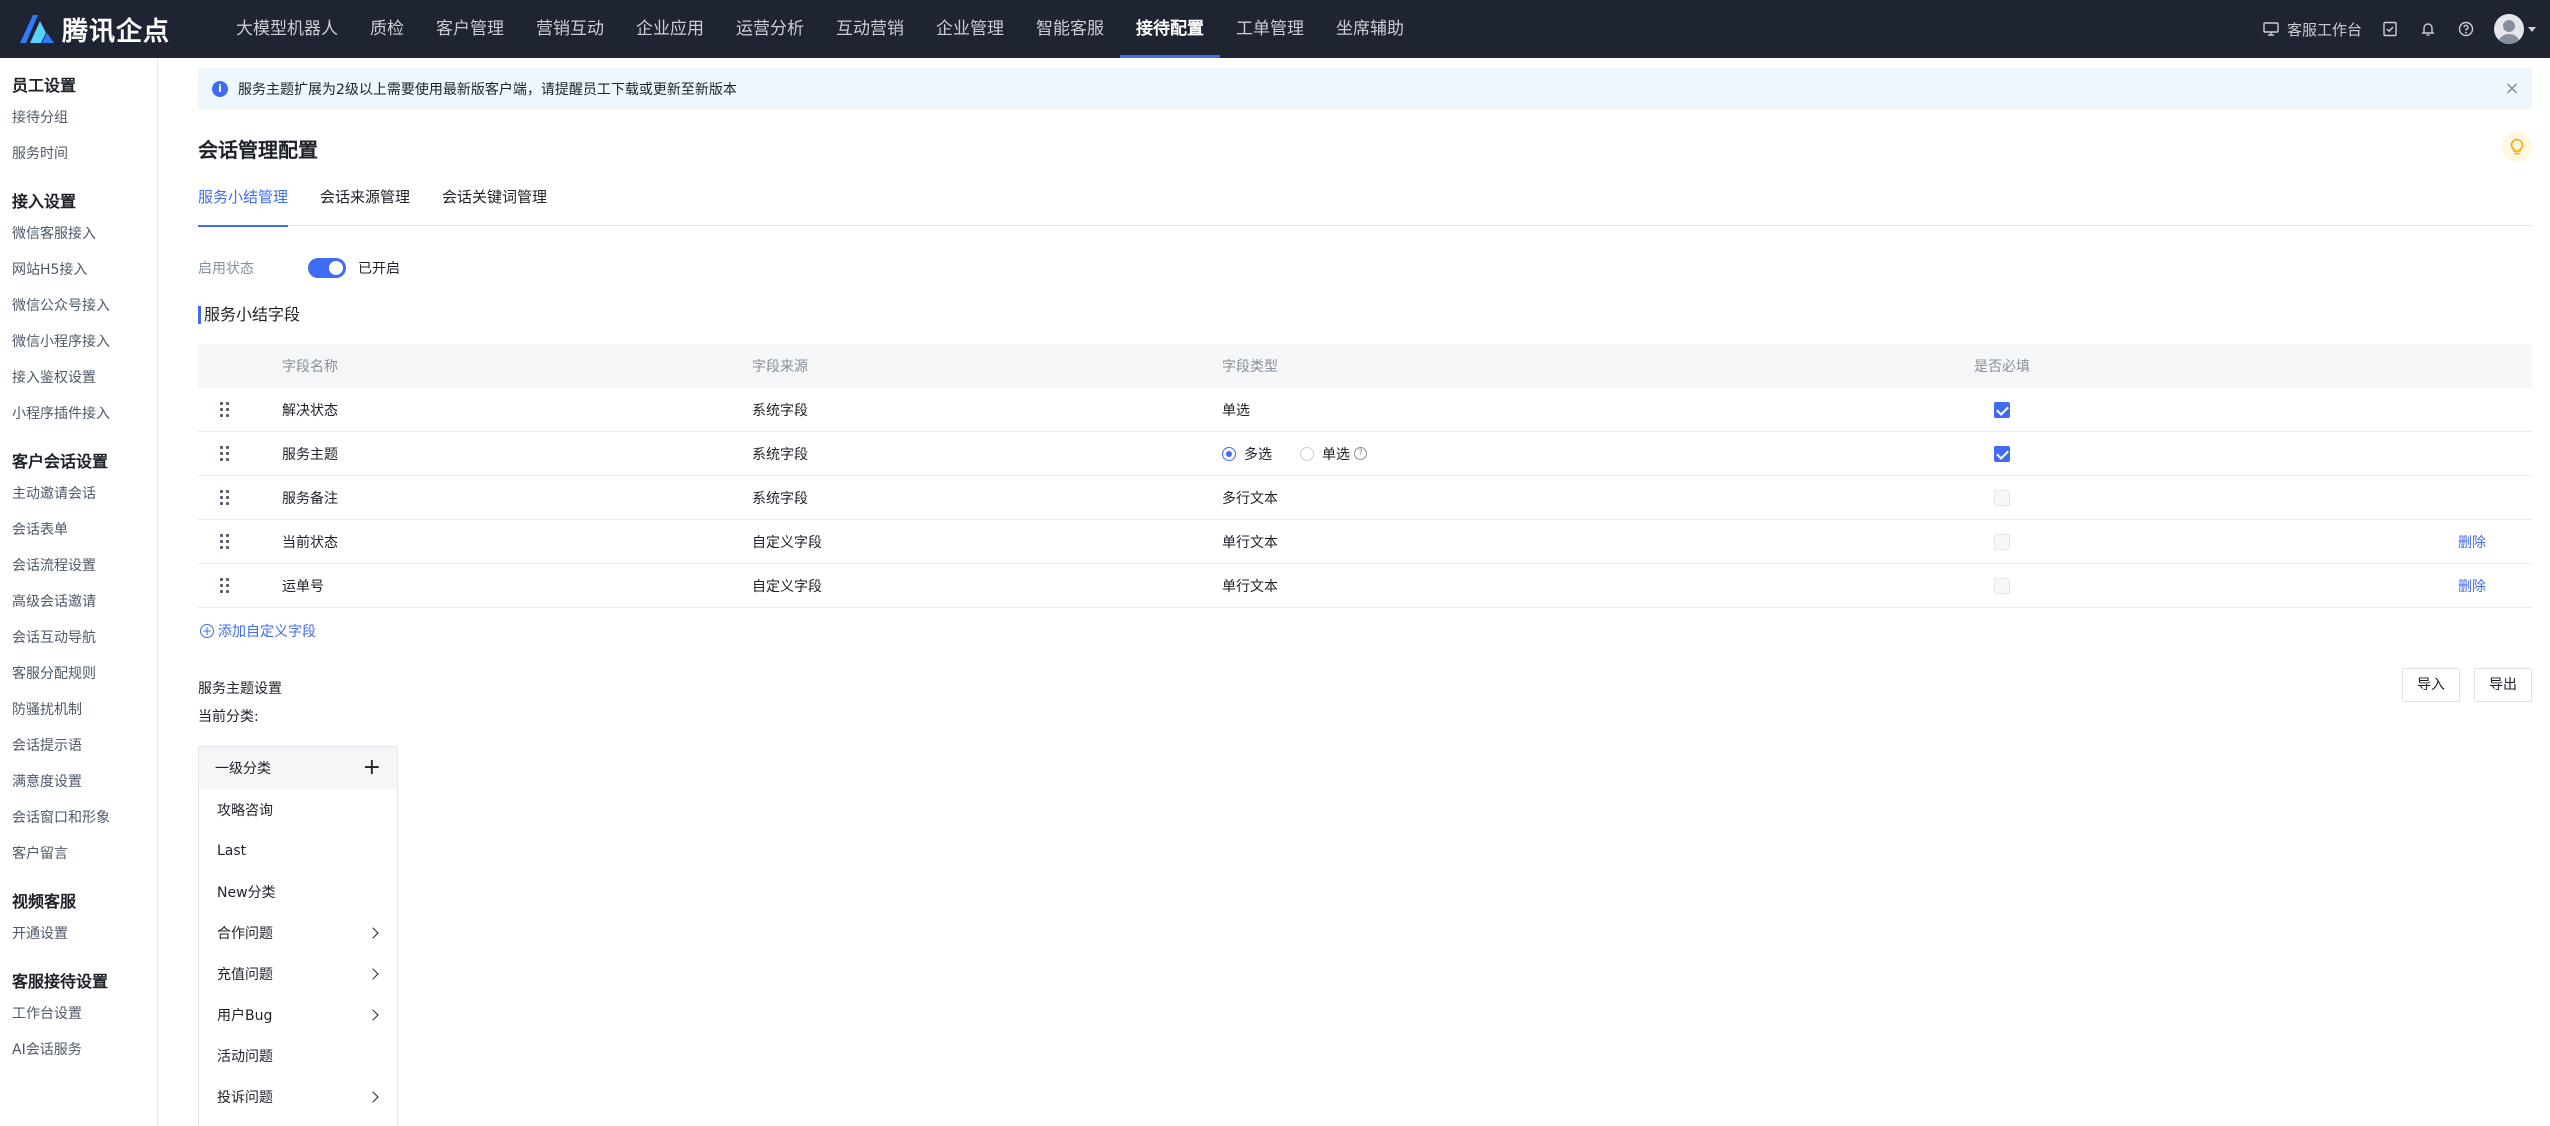 The height and width of the screenshot is (1126, 2550). What do you see at coordinates (327, 268) in the screenshot?
I see `enable-toggle` at bounding box center [327, 268].